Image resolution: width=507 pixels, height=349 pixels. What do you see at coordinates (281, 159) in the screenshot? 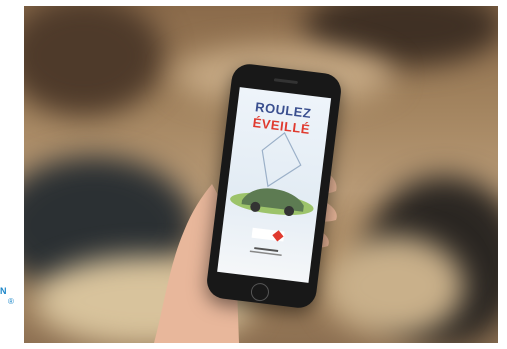
I see `warning-triangle-outline` at bounding box center [281, 159].